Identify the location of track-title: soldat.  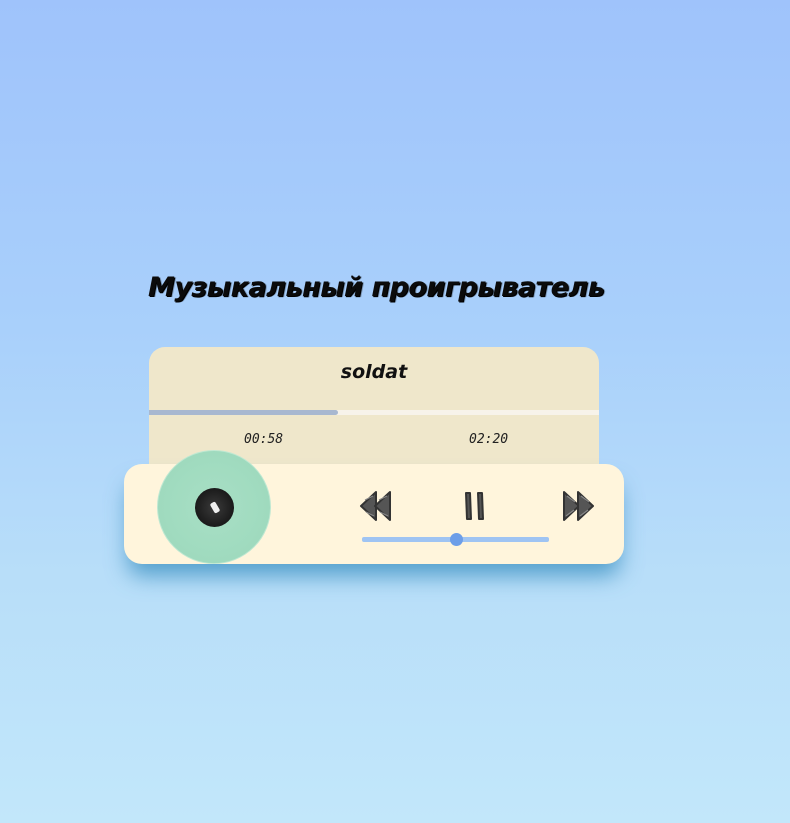
(374, 372).